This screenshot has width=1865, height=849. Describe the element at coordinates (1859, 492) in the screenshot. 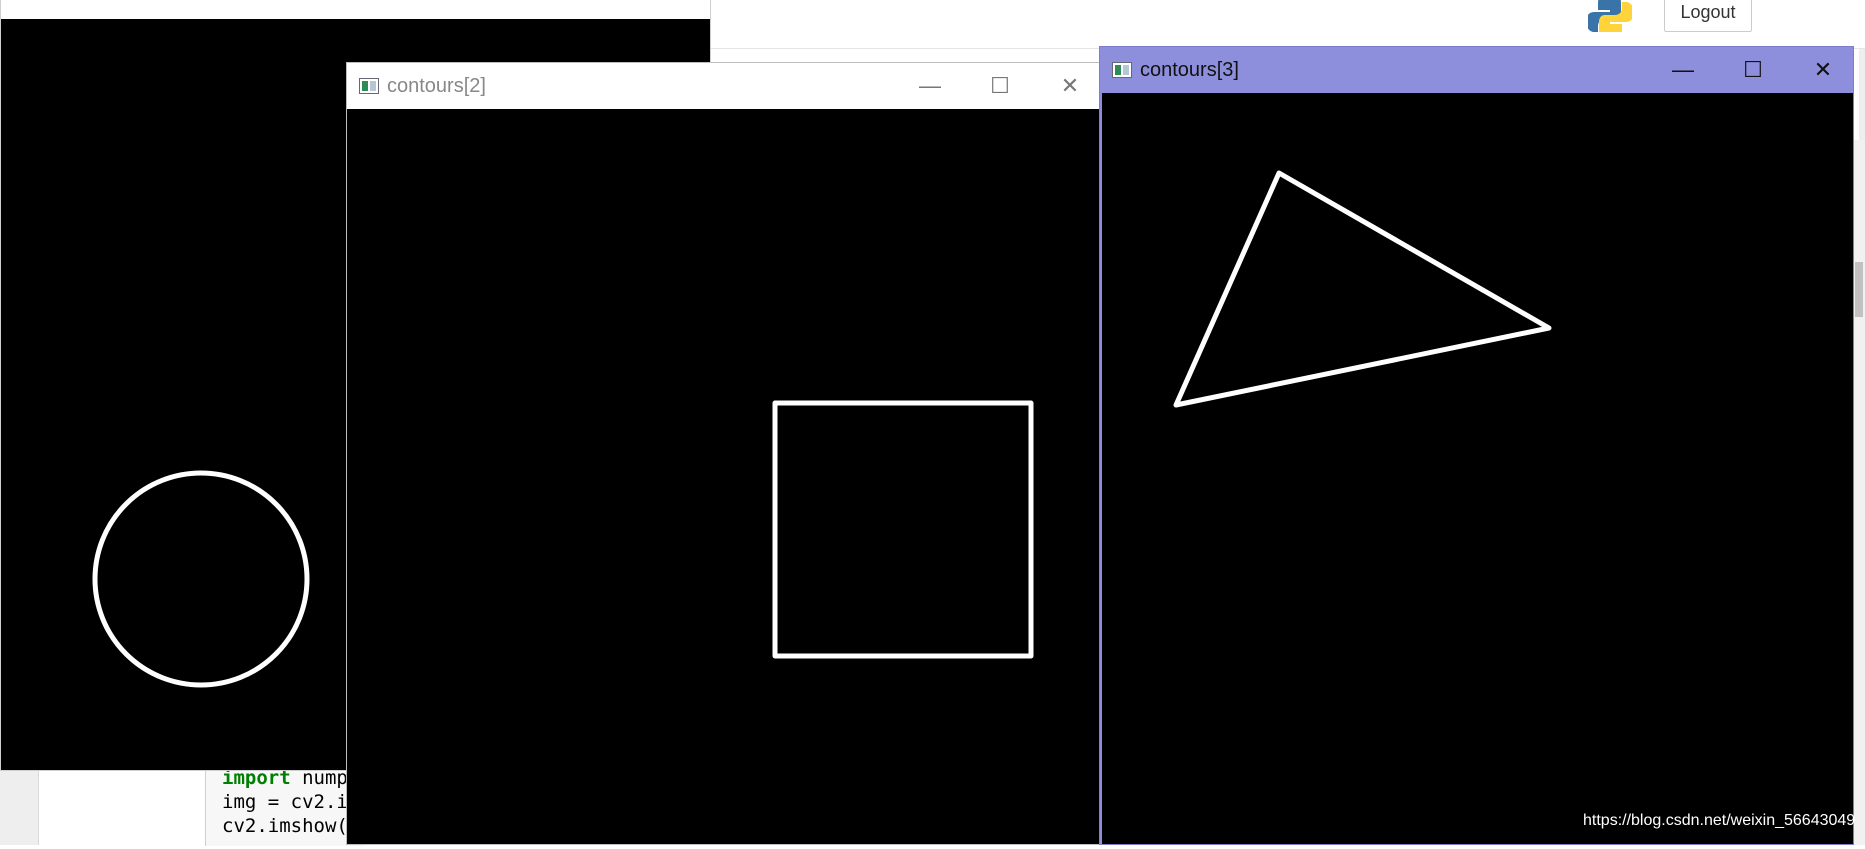

I see `page-scrollbar` at that location.